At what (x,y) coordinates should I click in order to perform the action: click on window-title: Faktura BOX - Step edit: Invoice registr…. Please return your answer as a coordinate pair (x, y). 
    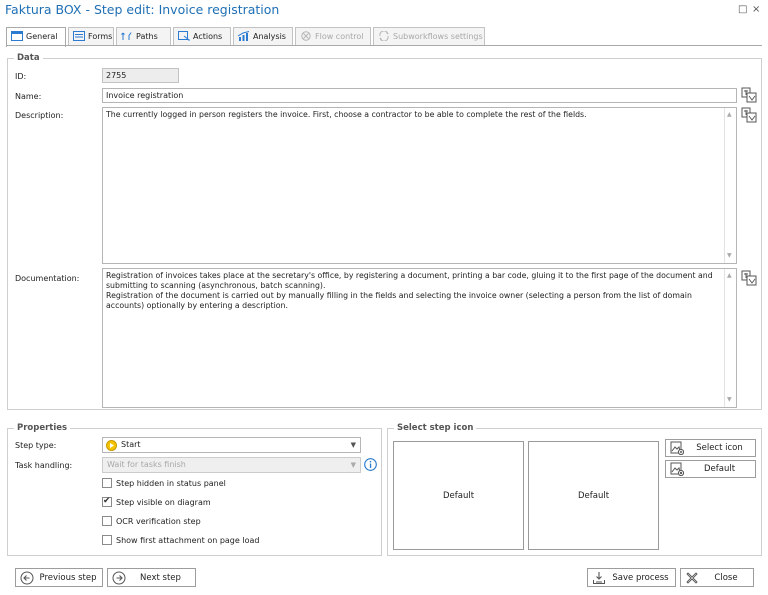
    Looking at the image, I should click on (142, 9).